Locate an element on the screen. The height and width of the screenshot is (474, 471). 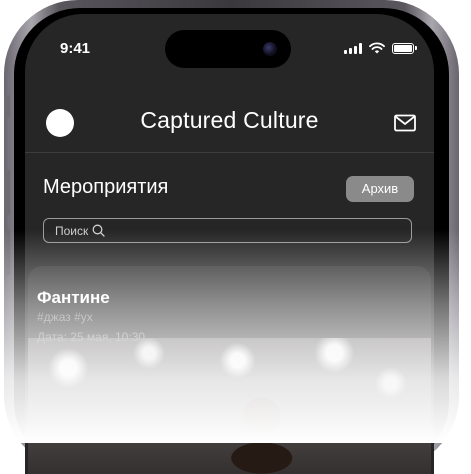
side-button-silent is located at coordinates (7, 106).